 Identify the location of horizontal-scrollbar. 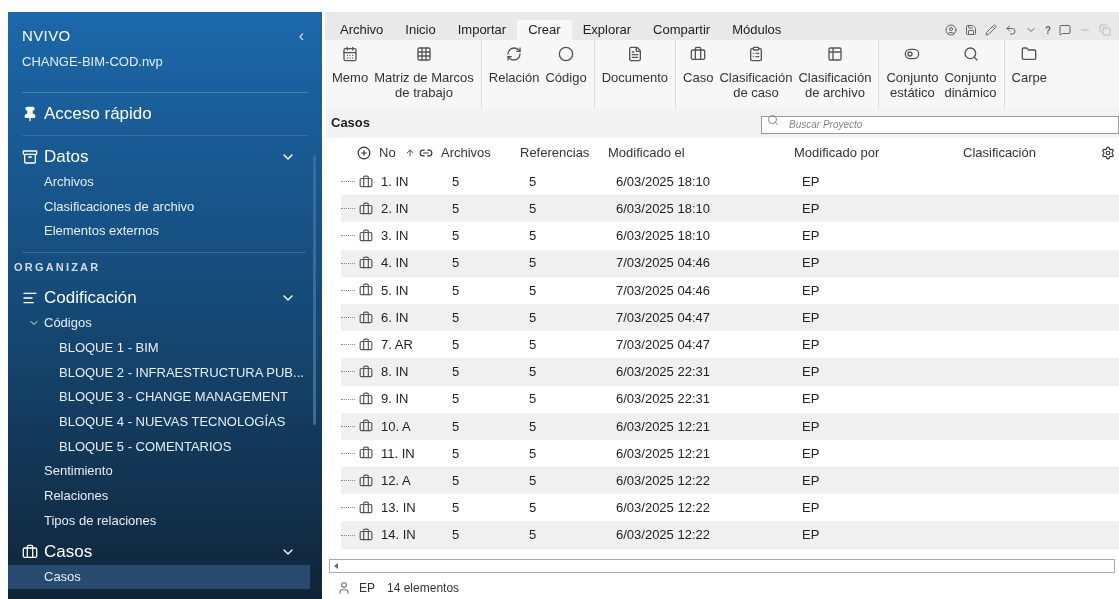
(722, 566).